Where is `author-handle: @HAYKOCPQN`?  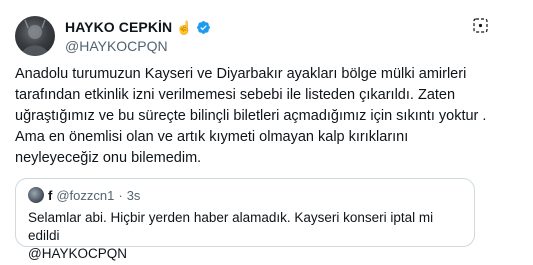 author-handle: @HAYKOCPQN is located at coordinates (138, 46).